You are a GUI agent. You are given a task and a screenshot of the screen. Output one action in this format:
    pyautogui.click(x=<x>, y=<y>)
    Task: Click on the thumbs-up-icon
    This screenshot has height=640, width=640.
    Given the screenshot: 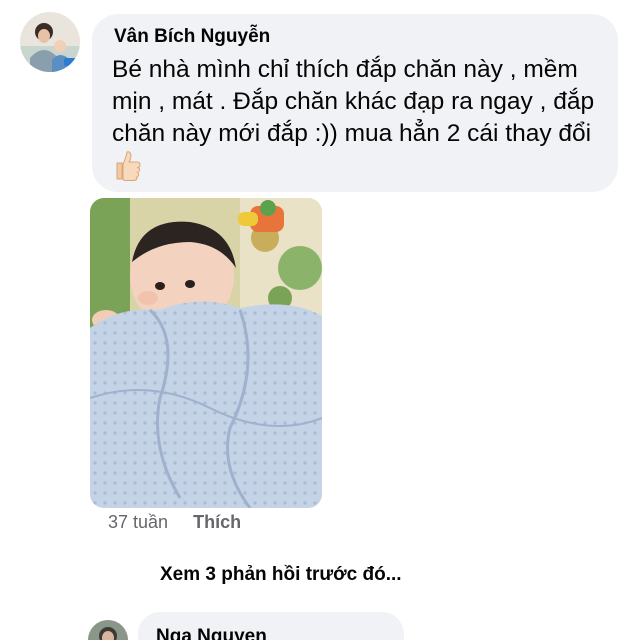 What is the action you would take?
    pyautogui.click(x=126, y=165)
    